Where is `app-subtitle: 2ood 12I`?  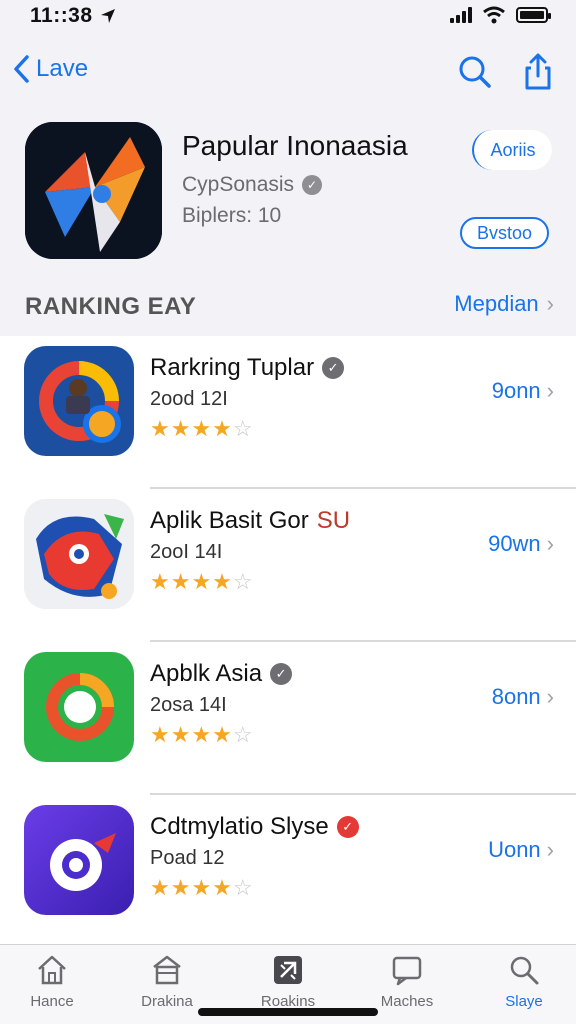
app-subtitle: 2ood 12I is located at coordinates (189, 399).